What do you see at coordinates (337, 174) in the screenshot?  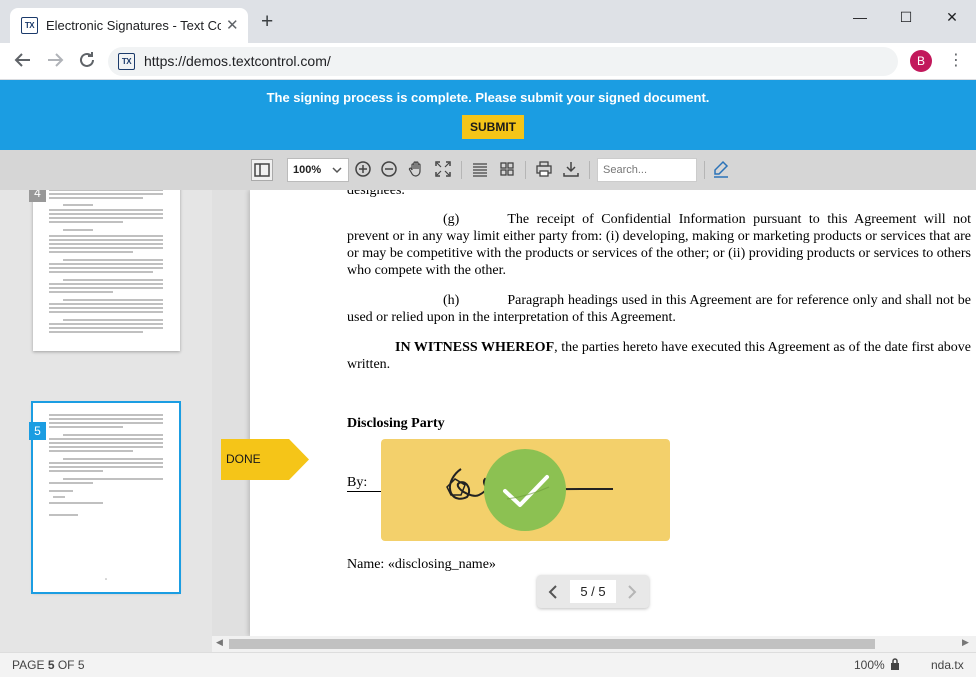 I see `chevron-down-icon` at bounding box center [337, 174].